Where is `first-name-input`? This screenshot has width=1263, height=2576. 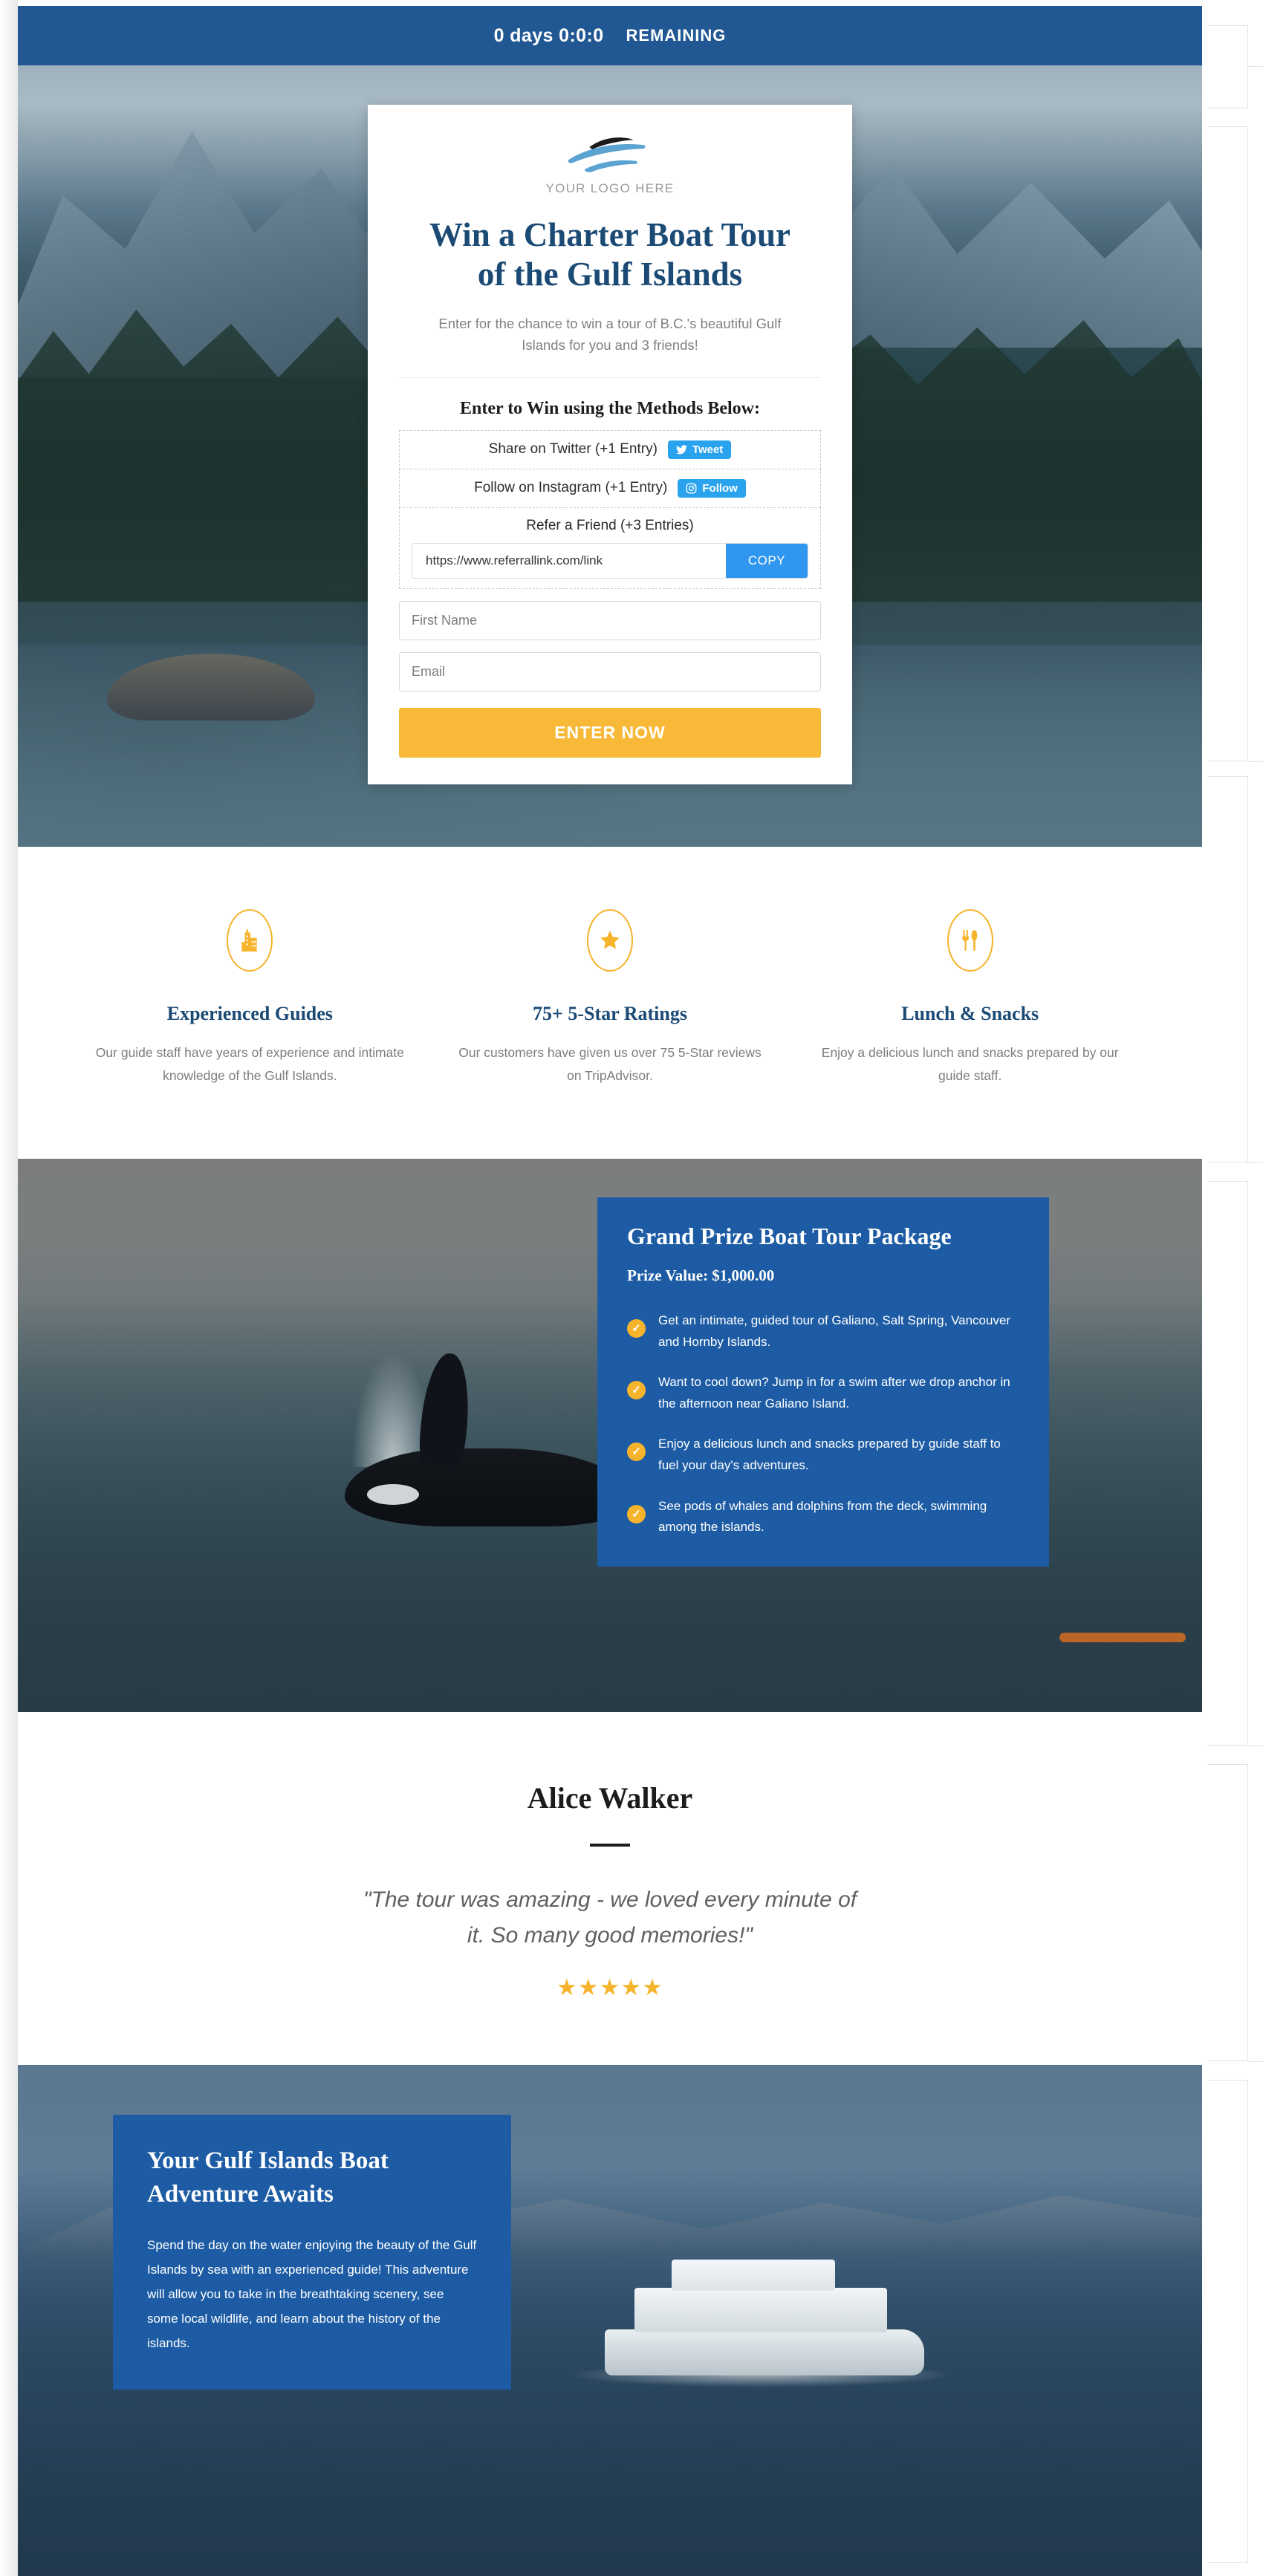
first-name-input is located at coordinates (610, 620).